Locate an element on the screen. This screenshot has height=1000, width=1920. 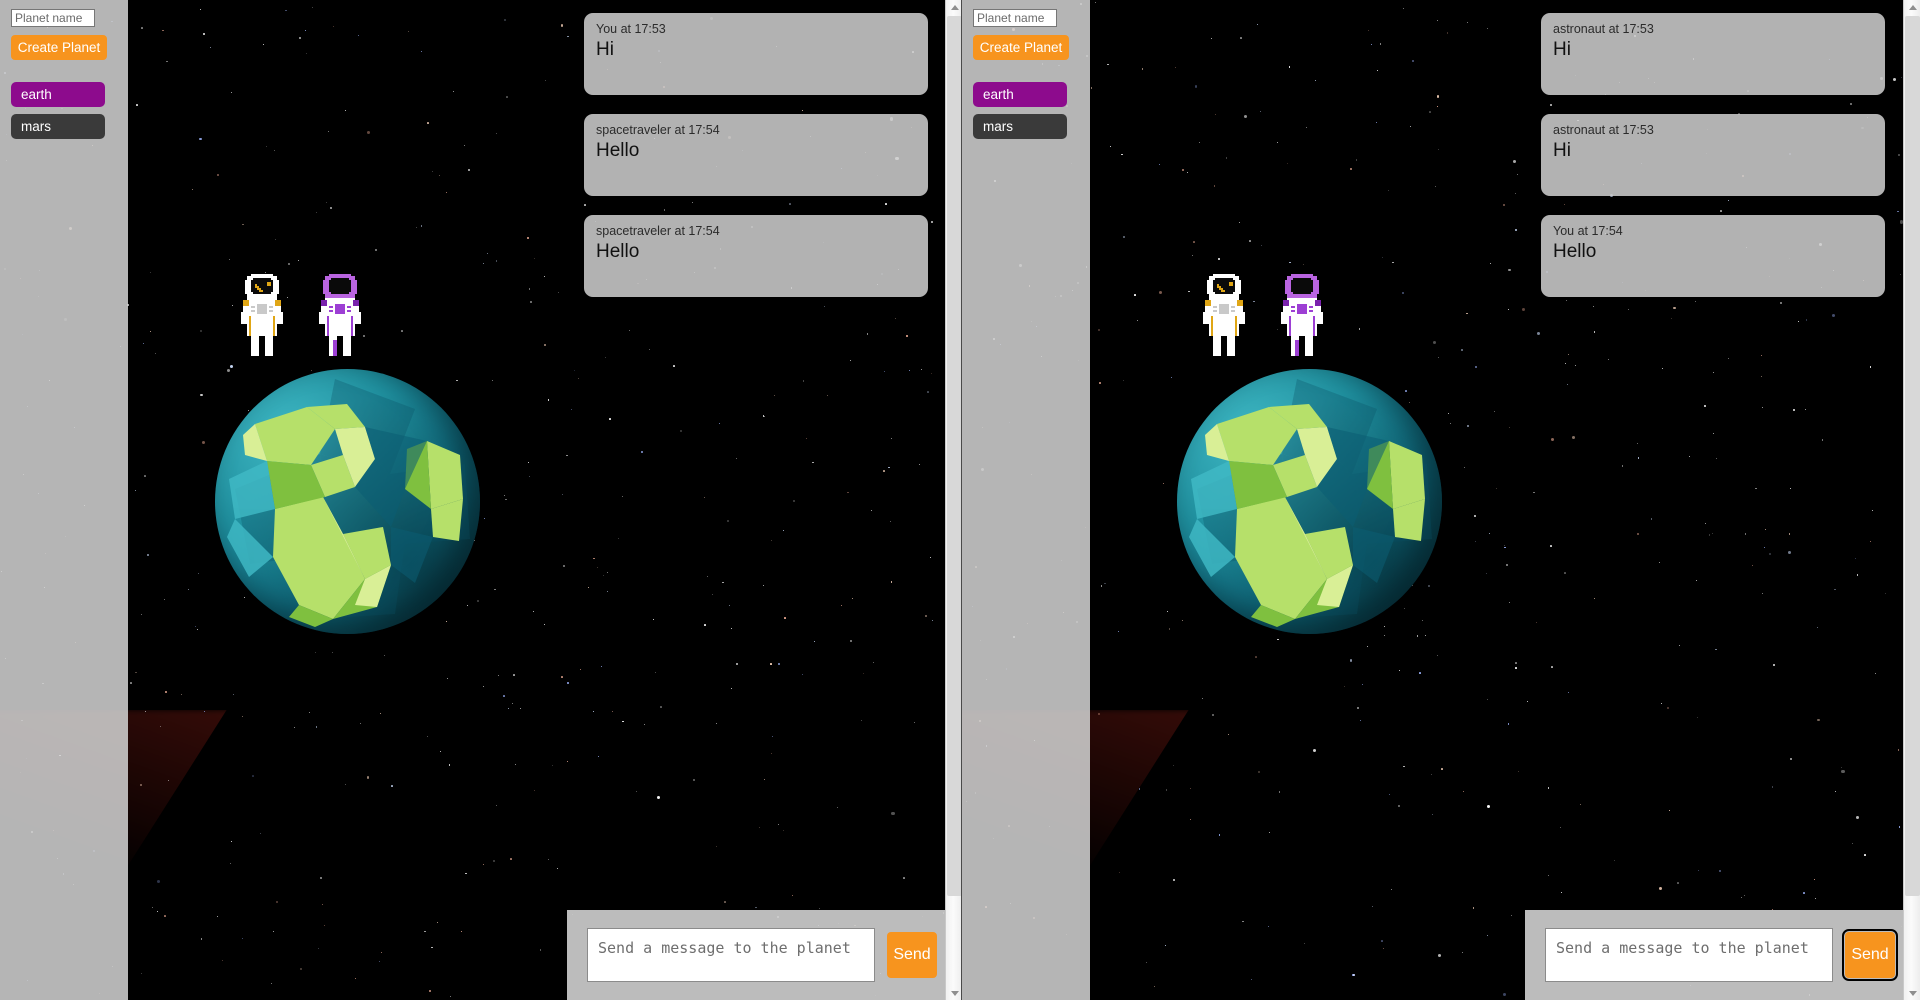
left-pane-scrollbar is located at coordinates (953, 500).